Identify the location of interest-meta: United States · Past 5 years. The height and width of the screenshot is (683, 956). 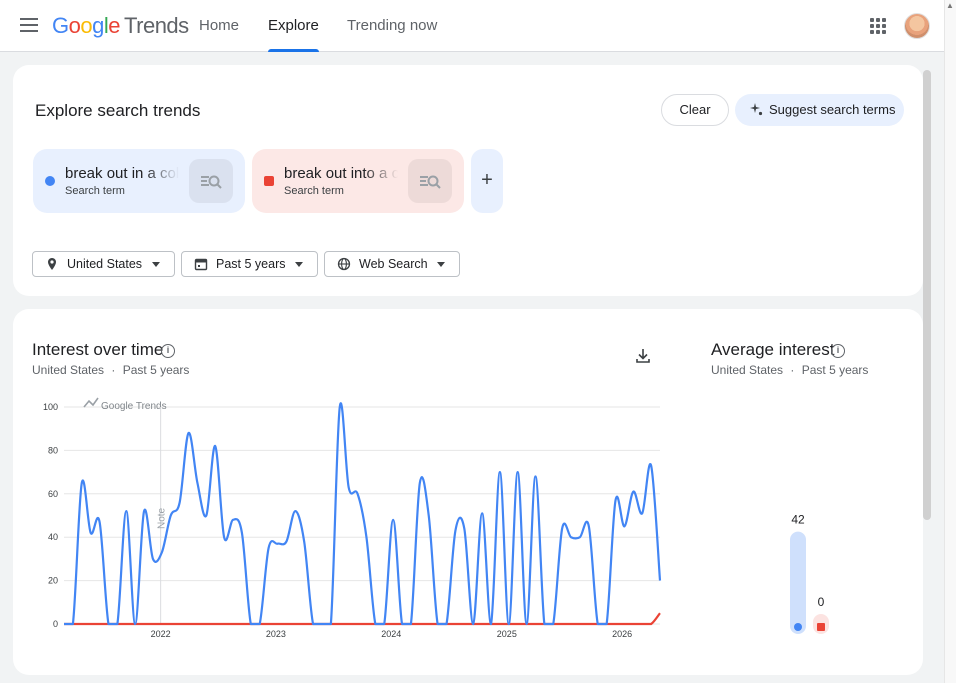
(110, 370).